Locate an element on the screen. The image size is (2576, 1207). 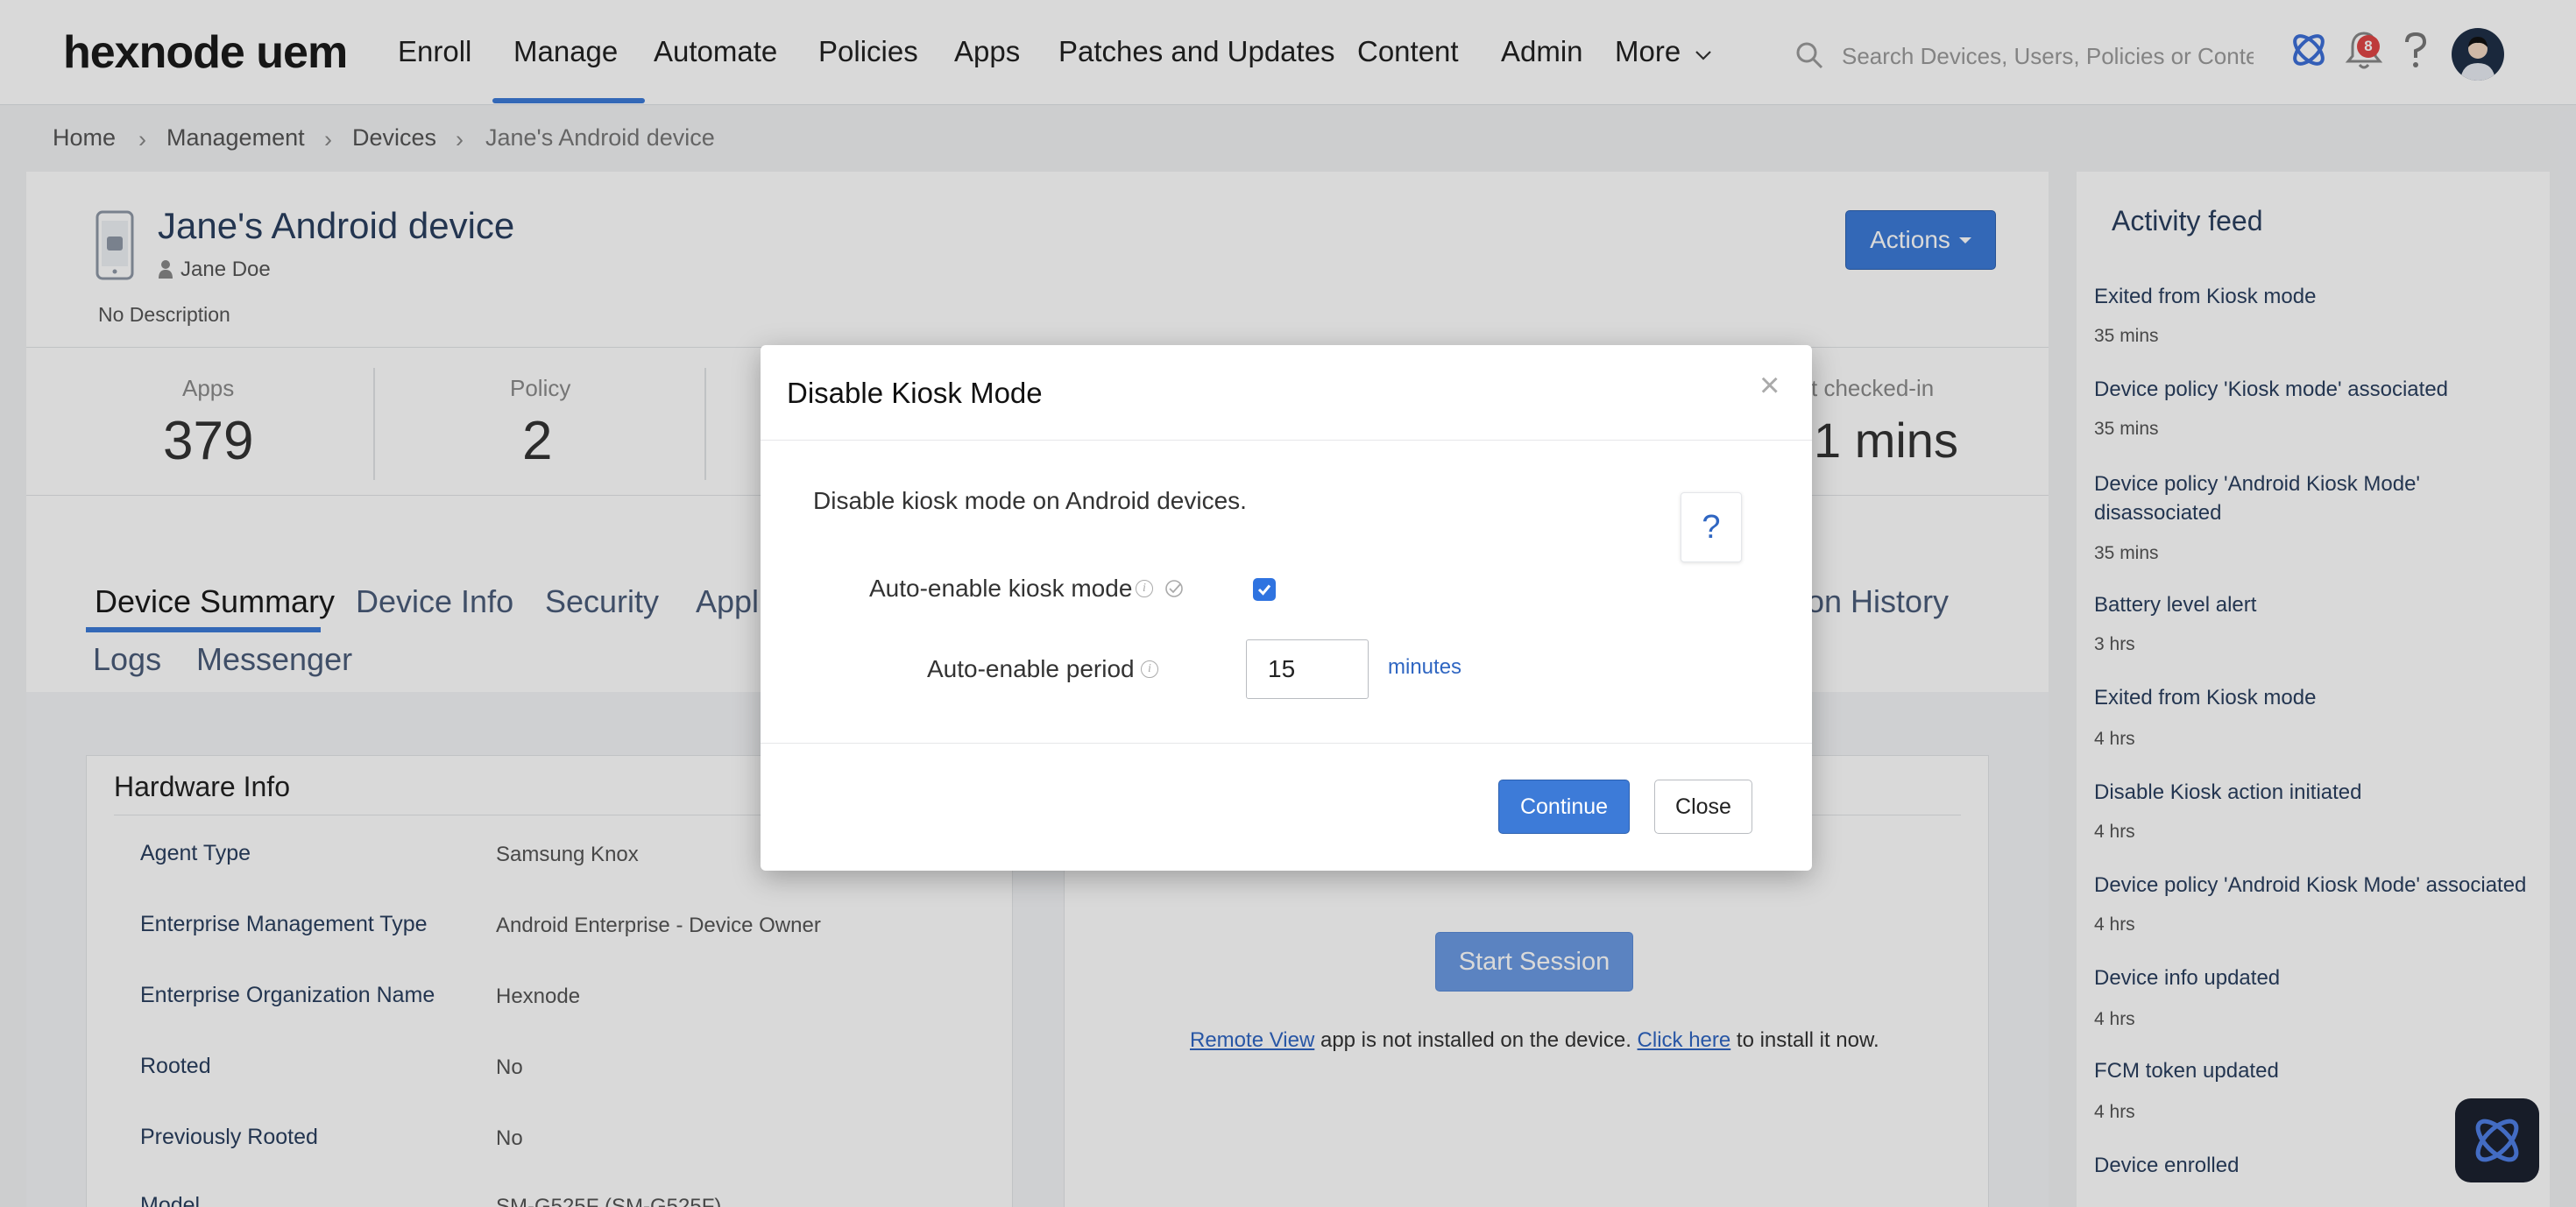
dialog-description: Disable kiosk mode on Android devices. is located at coordinates (1030, 500).